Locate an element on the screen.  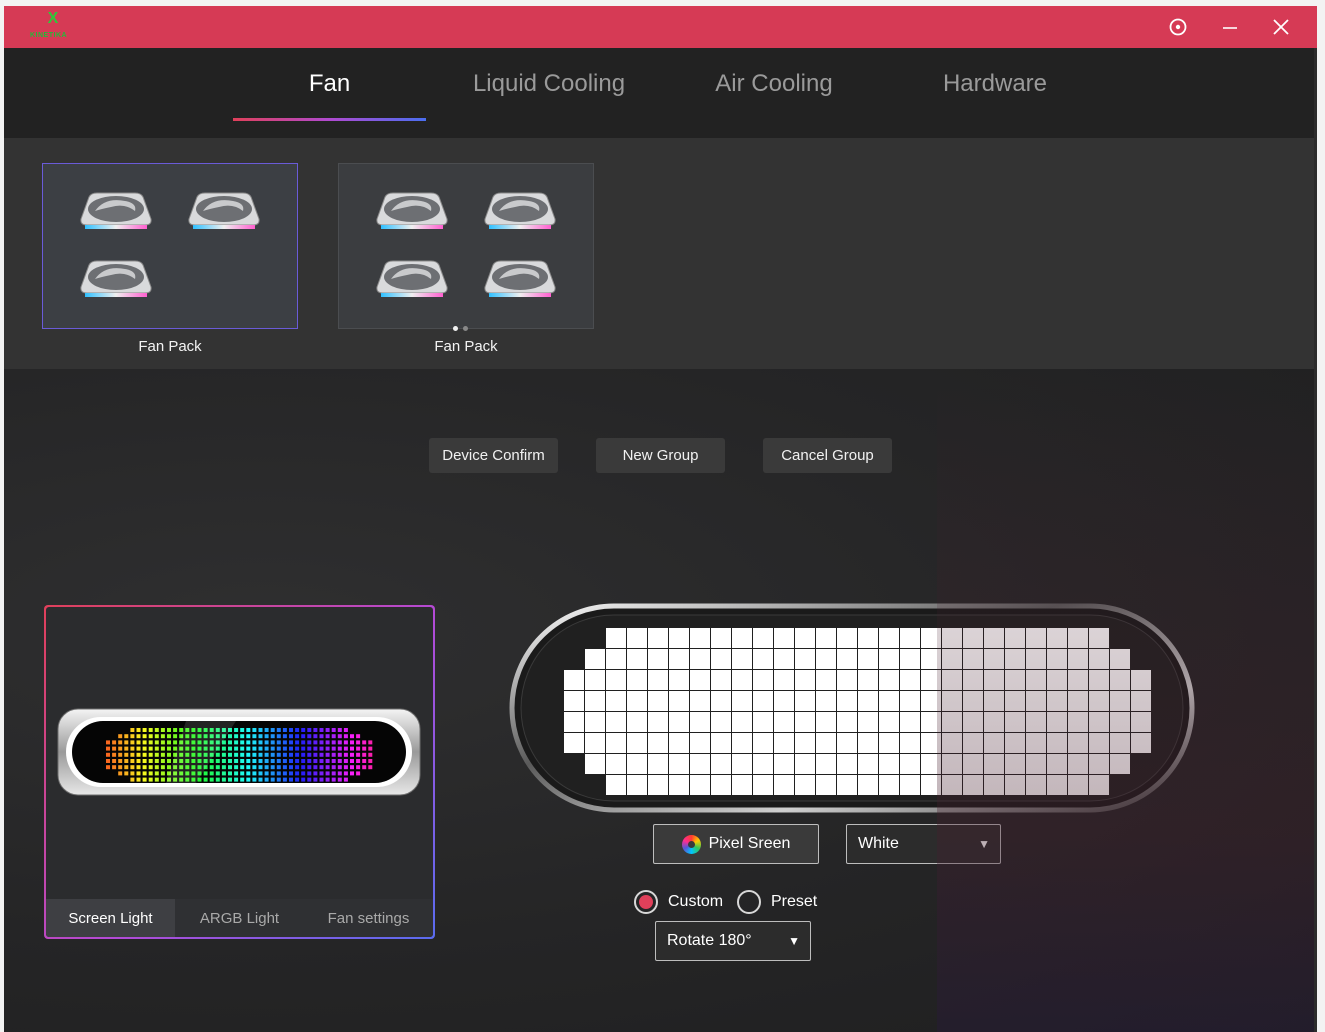
cancel-group-button: Cancel Group is located at coordinates (827, 455).